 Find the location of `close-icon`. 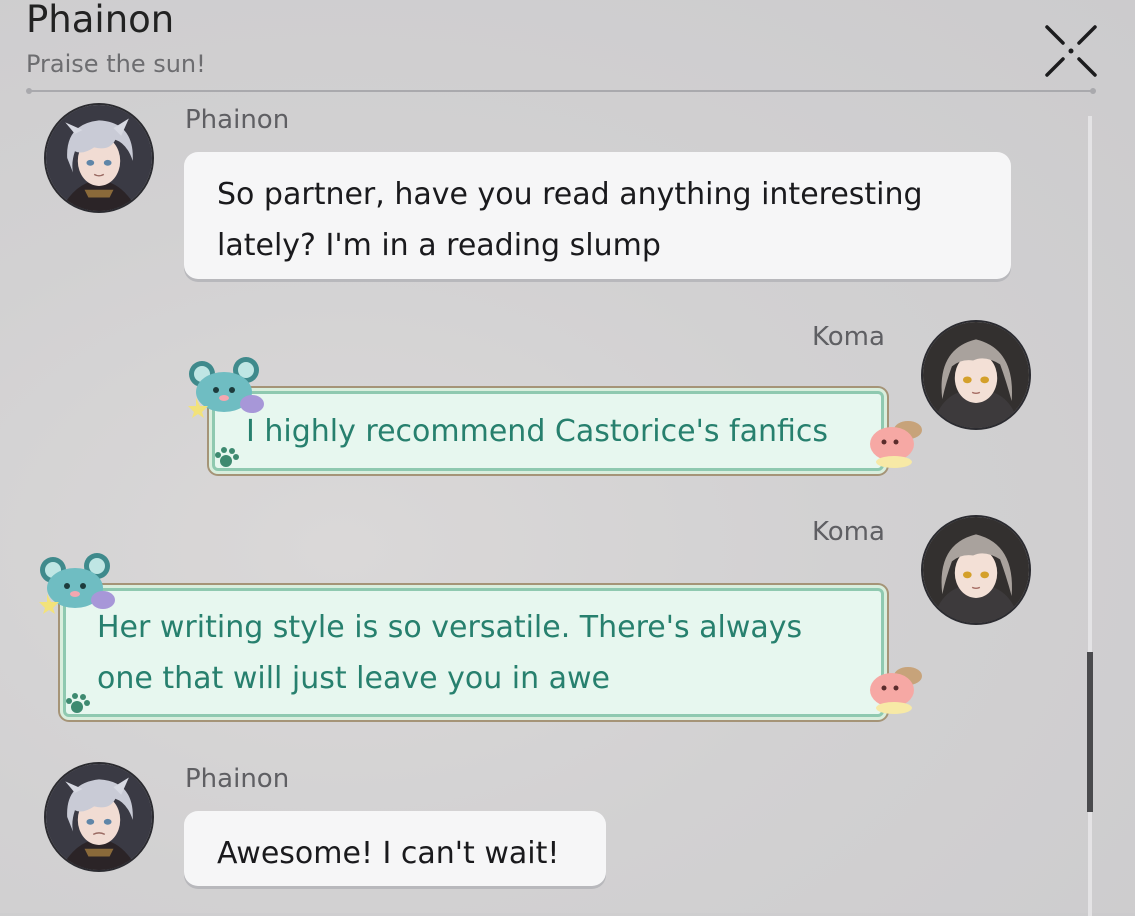

close-icon is located at coordinates (1071, 51).